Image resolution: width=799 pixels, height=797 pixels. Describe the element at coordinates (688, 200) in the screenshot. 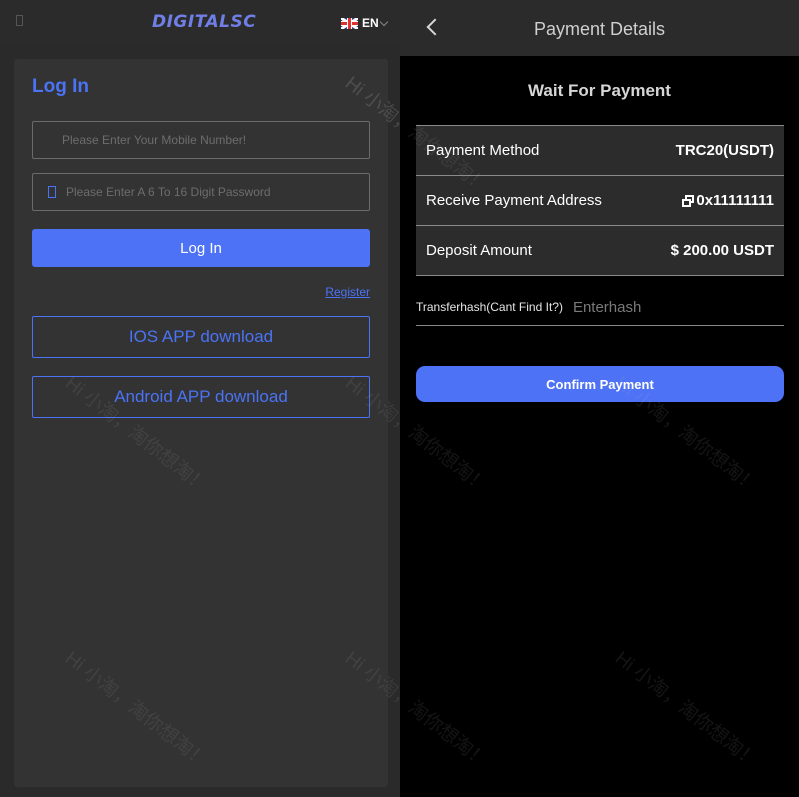

I see `copy-icon` at that location.